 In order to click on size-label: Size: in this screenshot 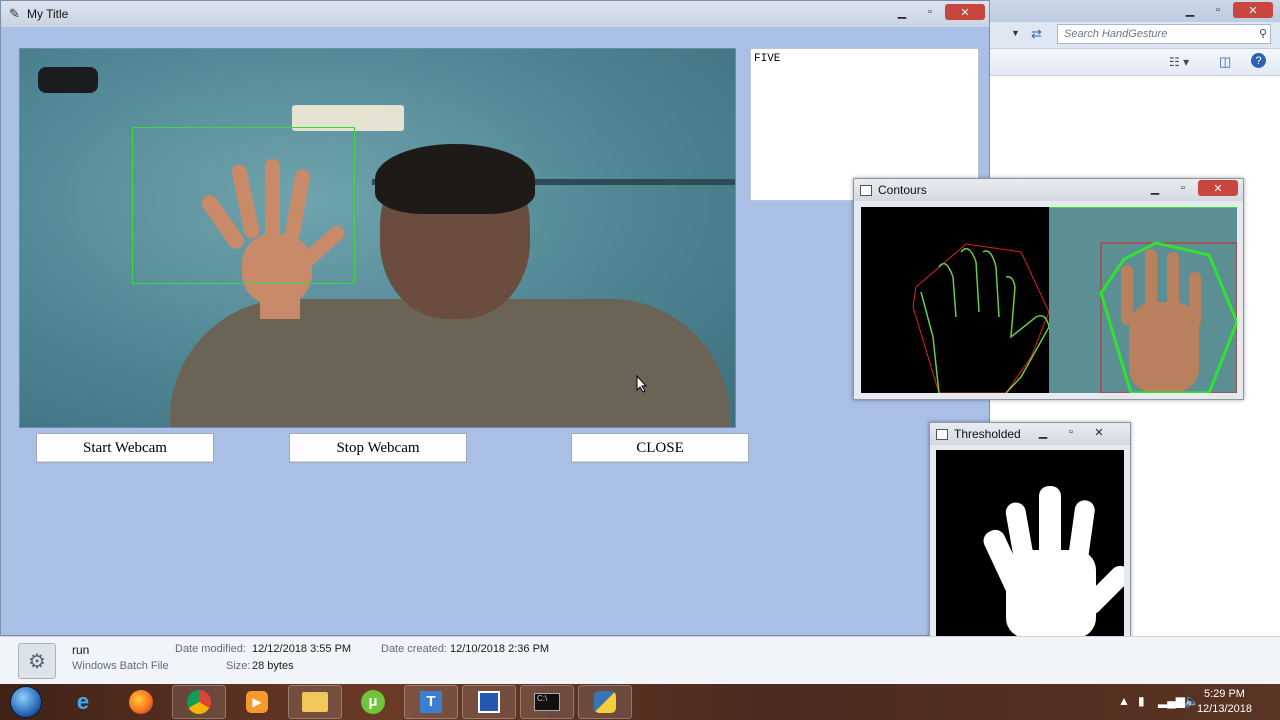, I will do `click(238, 666)`.